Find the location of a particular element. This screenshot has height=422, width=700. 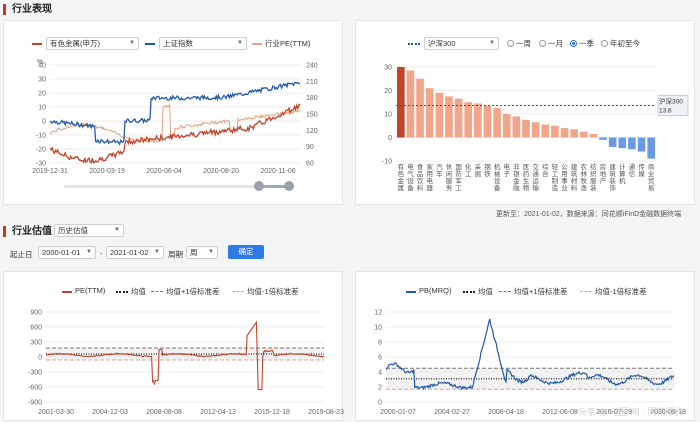

category-label-char: 林 is located at coordinates (584, 173).